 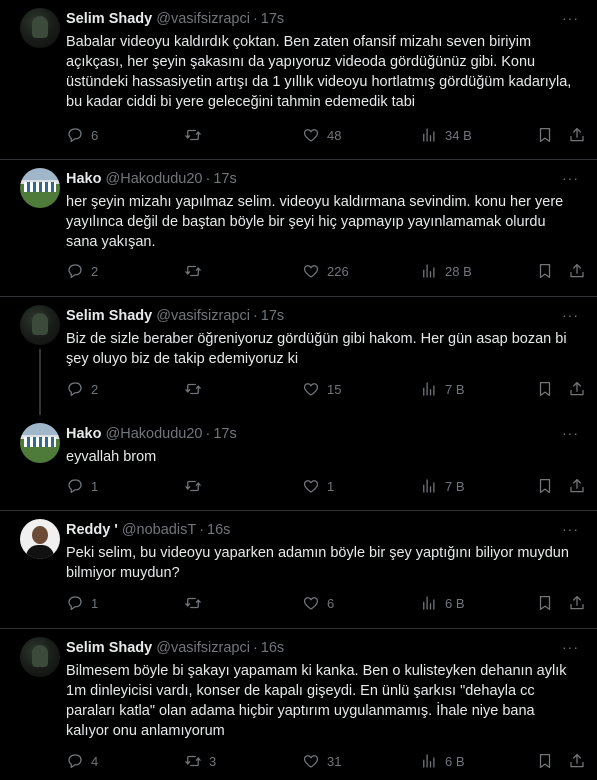 I want to click on reply-button: 4, so click(x=82, y=761).